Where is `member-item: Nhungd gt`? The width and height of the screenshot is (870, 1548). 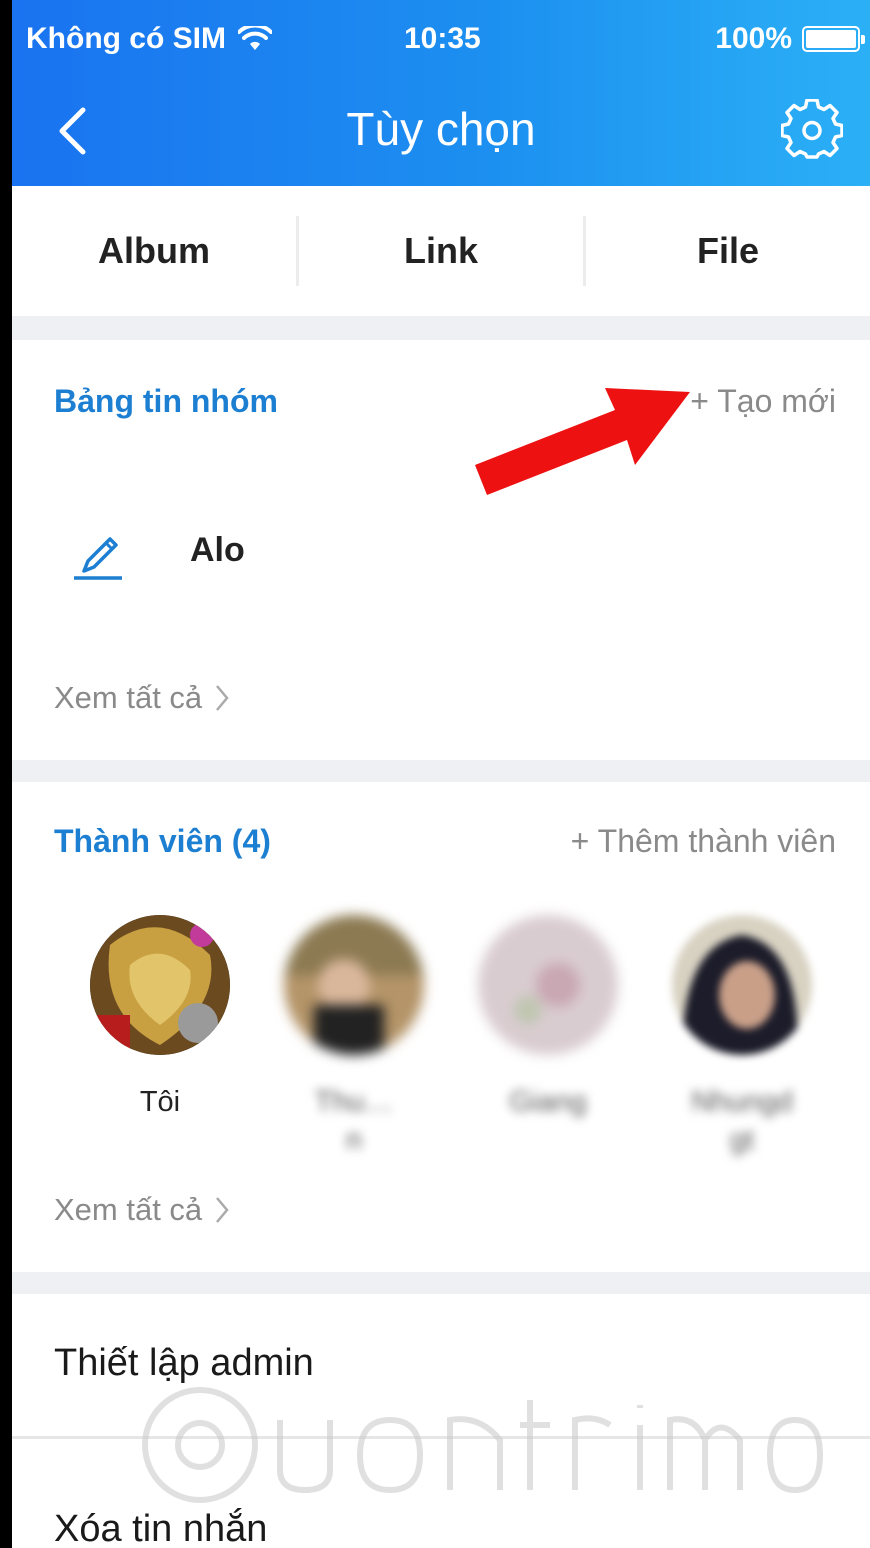 member-item: Nhungd gt is located at coordinates (742, 1037).